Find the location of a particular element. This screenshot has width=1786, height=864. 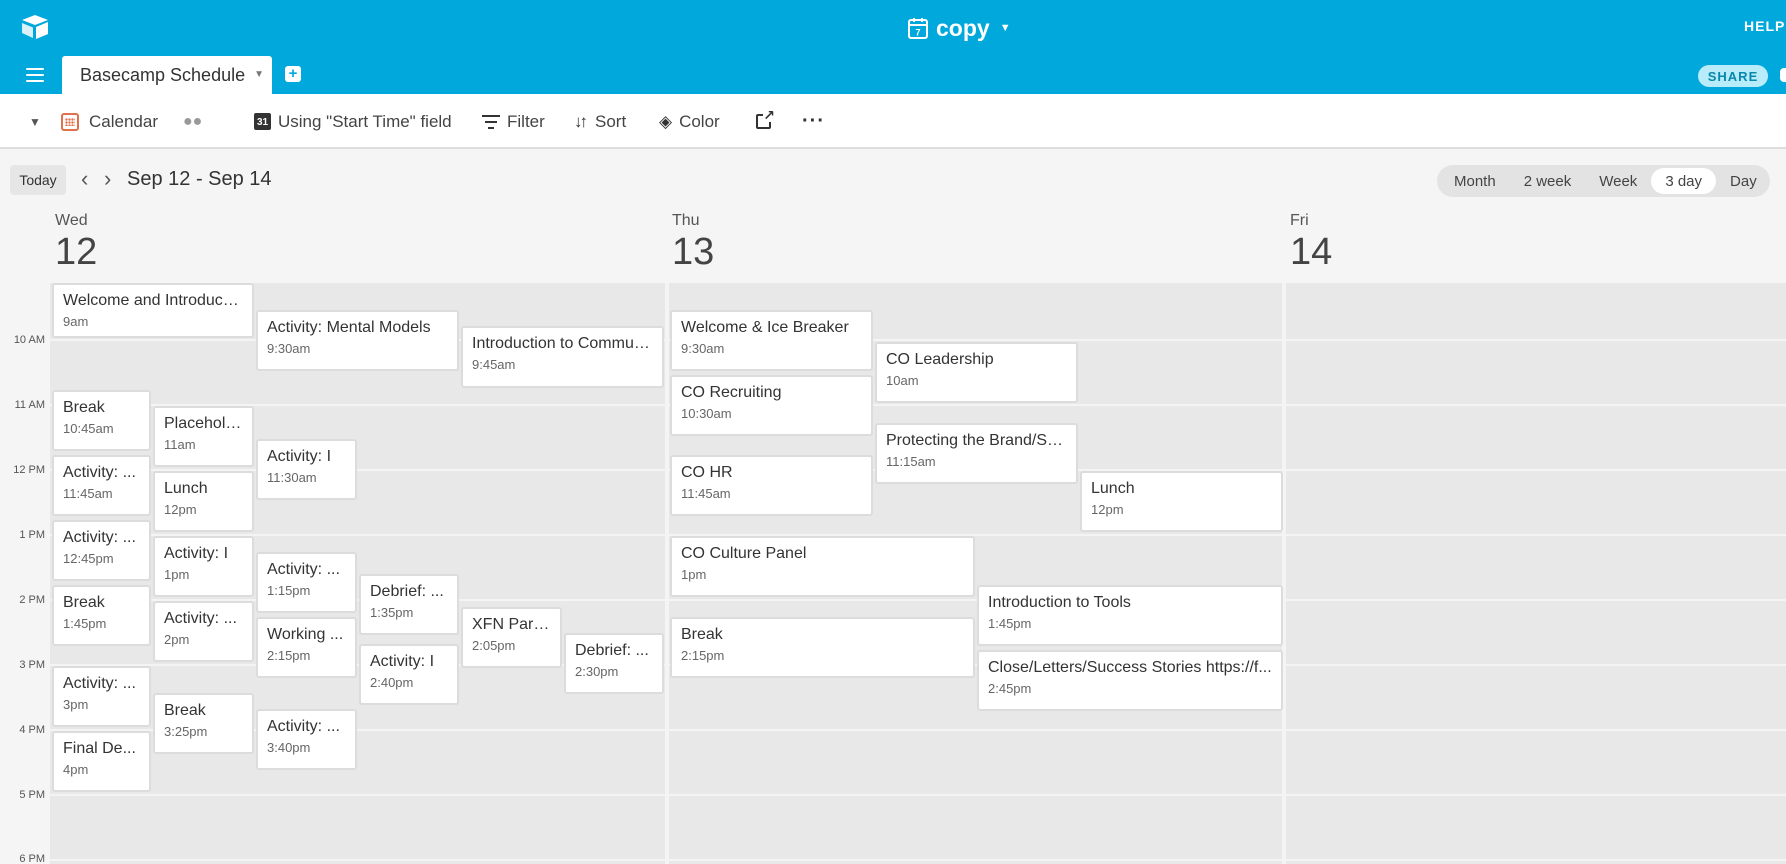

event-title: Introduction to Communication is located at coordinates (562, 343).